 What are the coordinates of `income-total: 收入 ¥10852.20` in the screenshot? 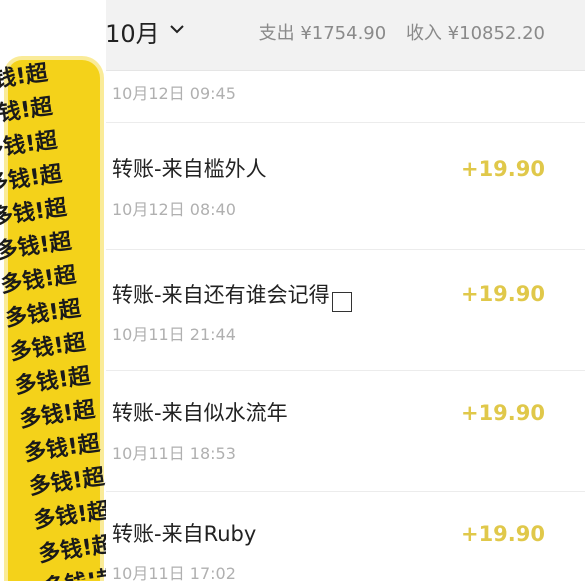 It's located at (475, 33).